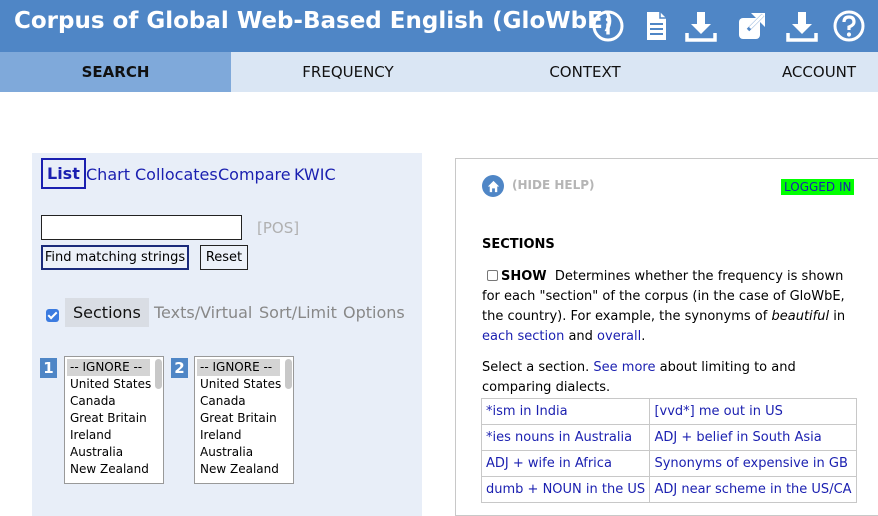 Image resolution: width=878 pixels, height=516 pixels. What do you see at coordinates (107, 312) in the screenshot?
I see `subtab-sections: Sections` at bounding box center [107, 312].